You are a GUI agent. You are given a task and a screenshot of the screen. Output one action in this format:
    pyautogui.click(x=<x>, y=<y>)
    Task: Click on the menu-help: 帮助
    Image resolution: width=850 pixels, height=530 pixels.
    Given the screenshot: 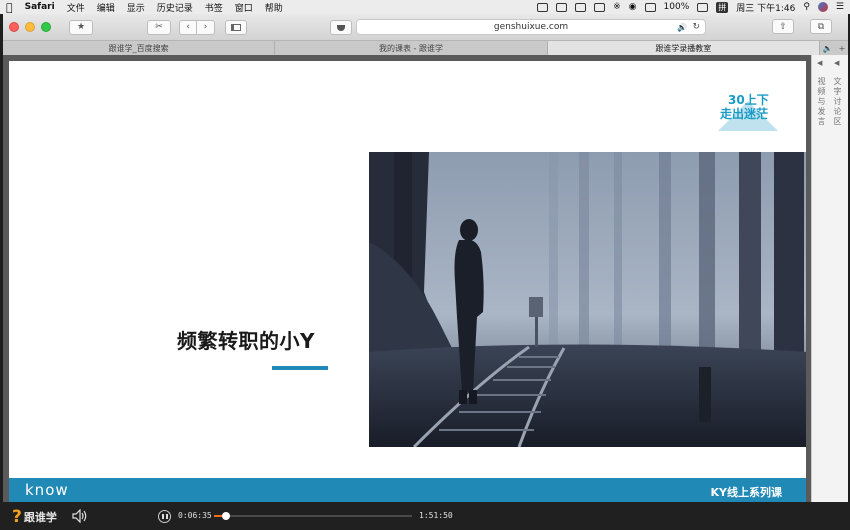 What is the action you would take?
    pyautogui.click(x=274, y=7)
    